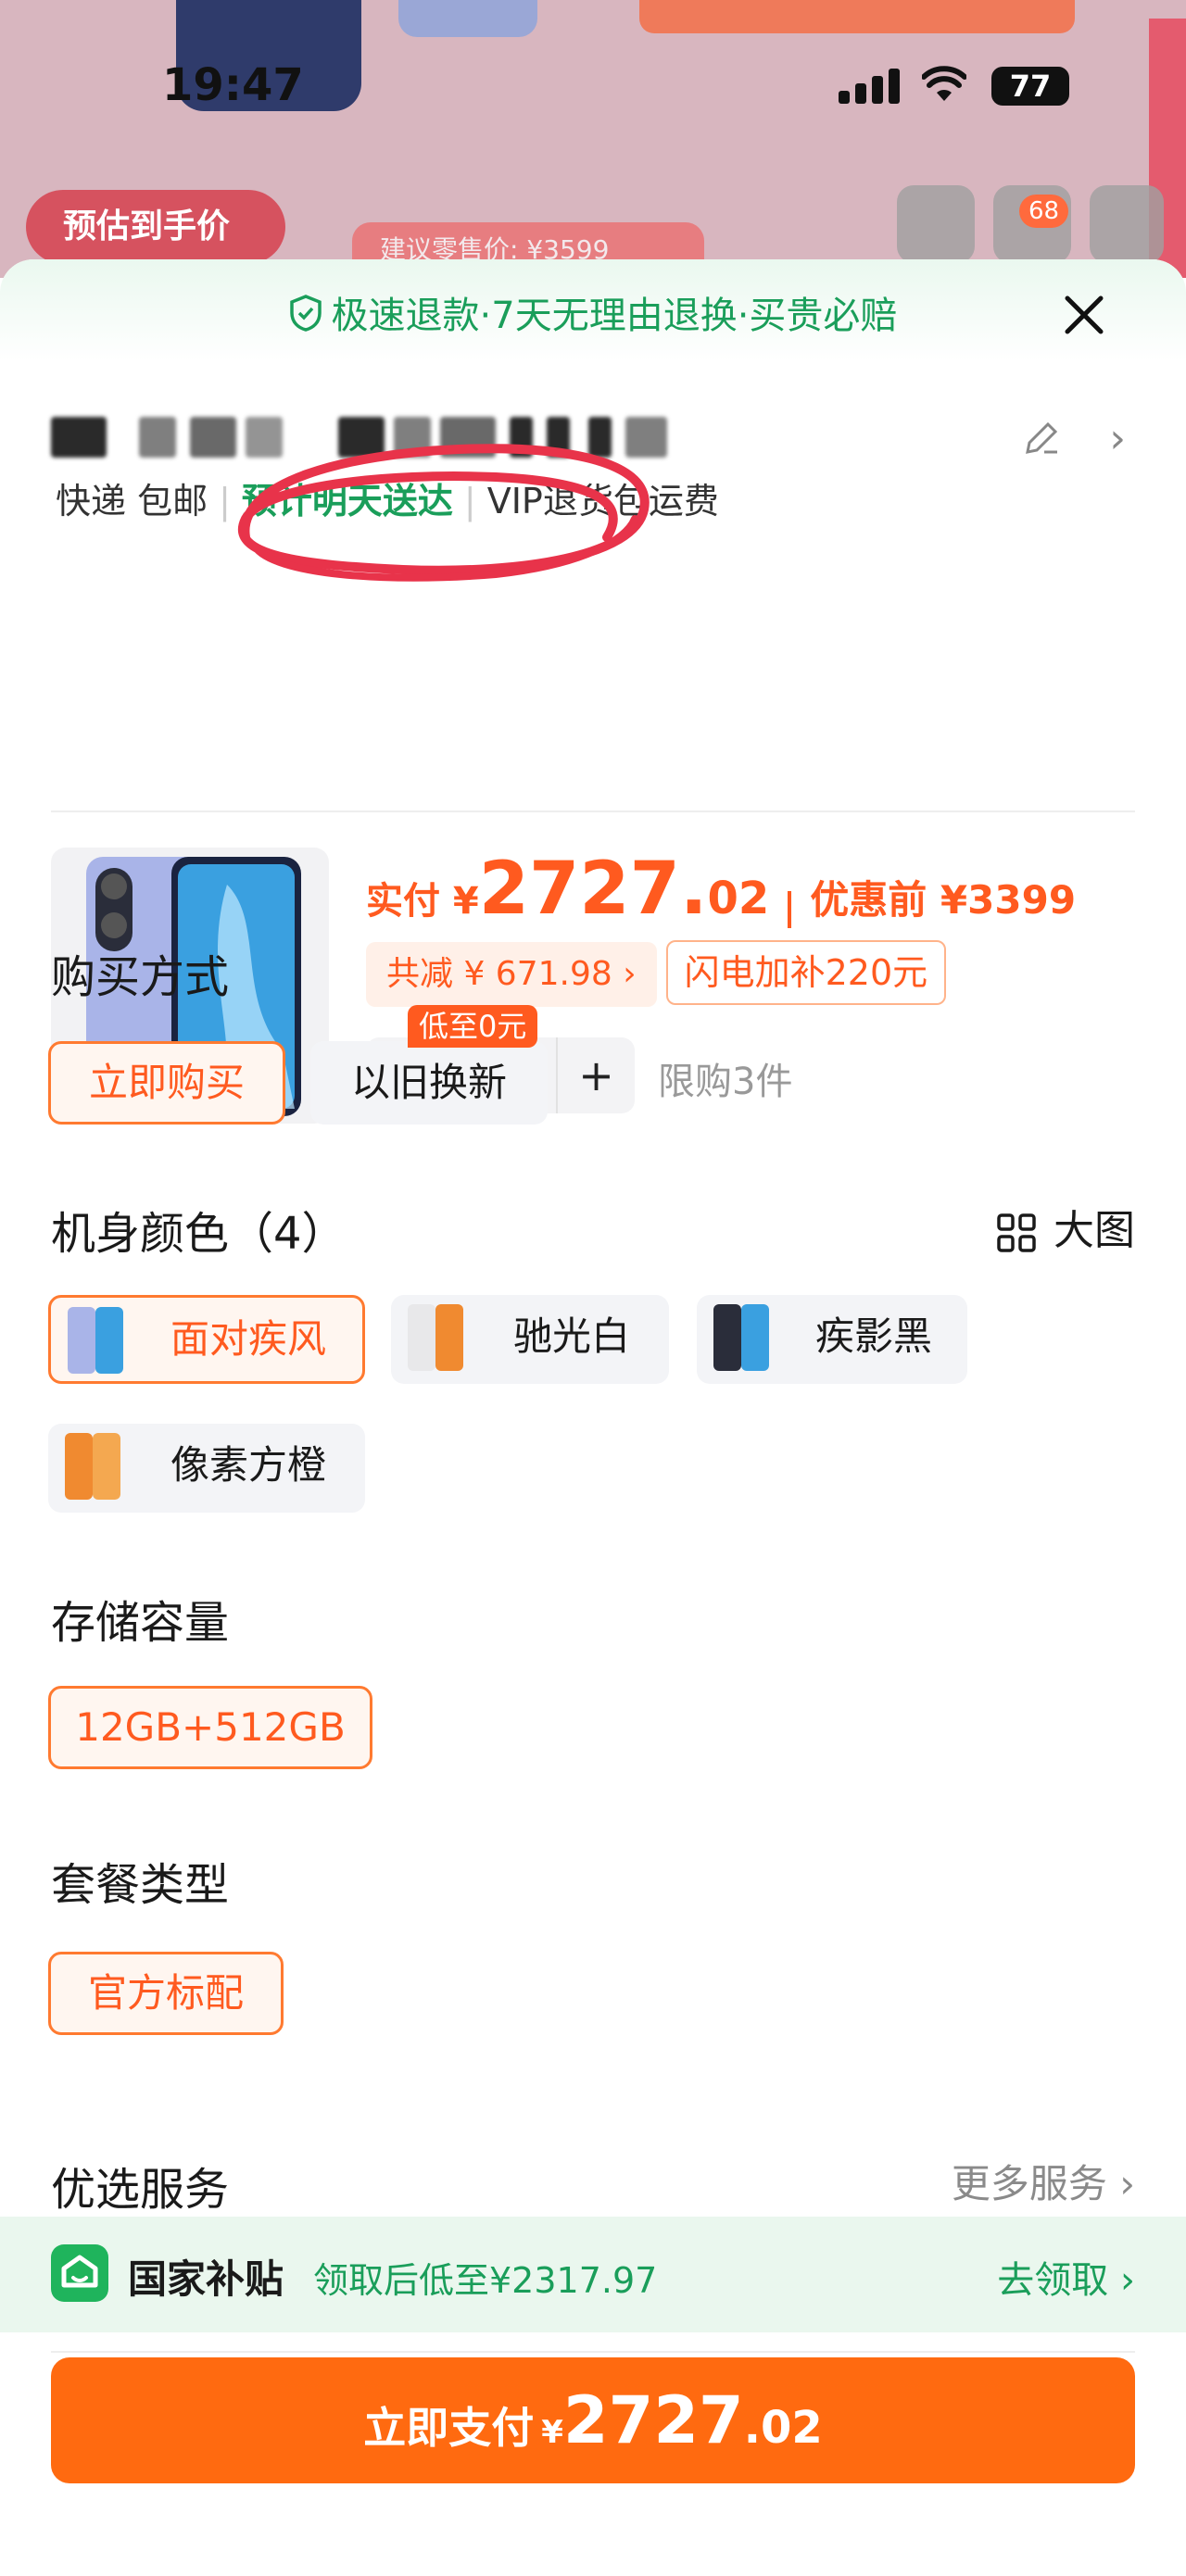 This screenshot has height=2576, width=1186. I want to click on express-text: 快递 包邮, so click(132, 501).